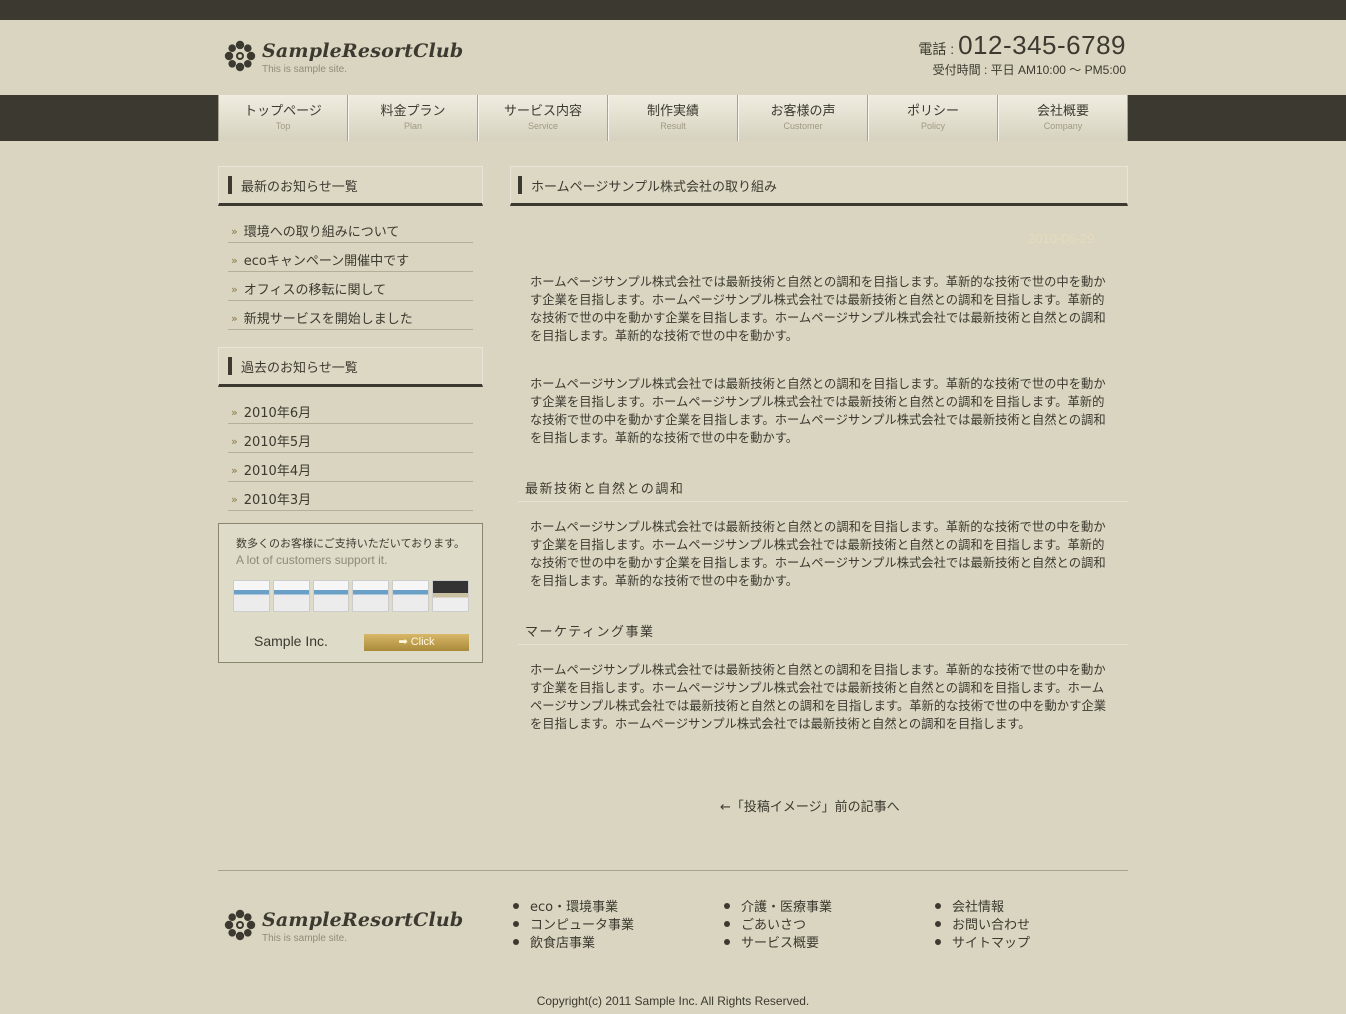  I want to click on news-link-eco-campaign: » ecoキャンペーン開催中です, so click(350, 257).